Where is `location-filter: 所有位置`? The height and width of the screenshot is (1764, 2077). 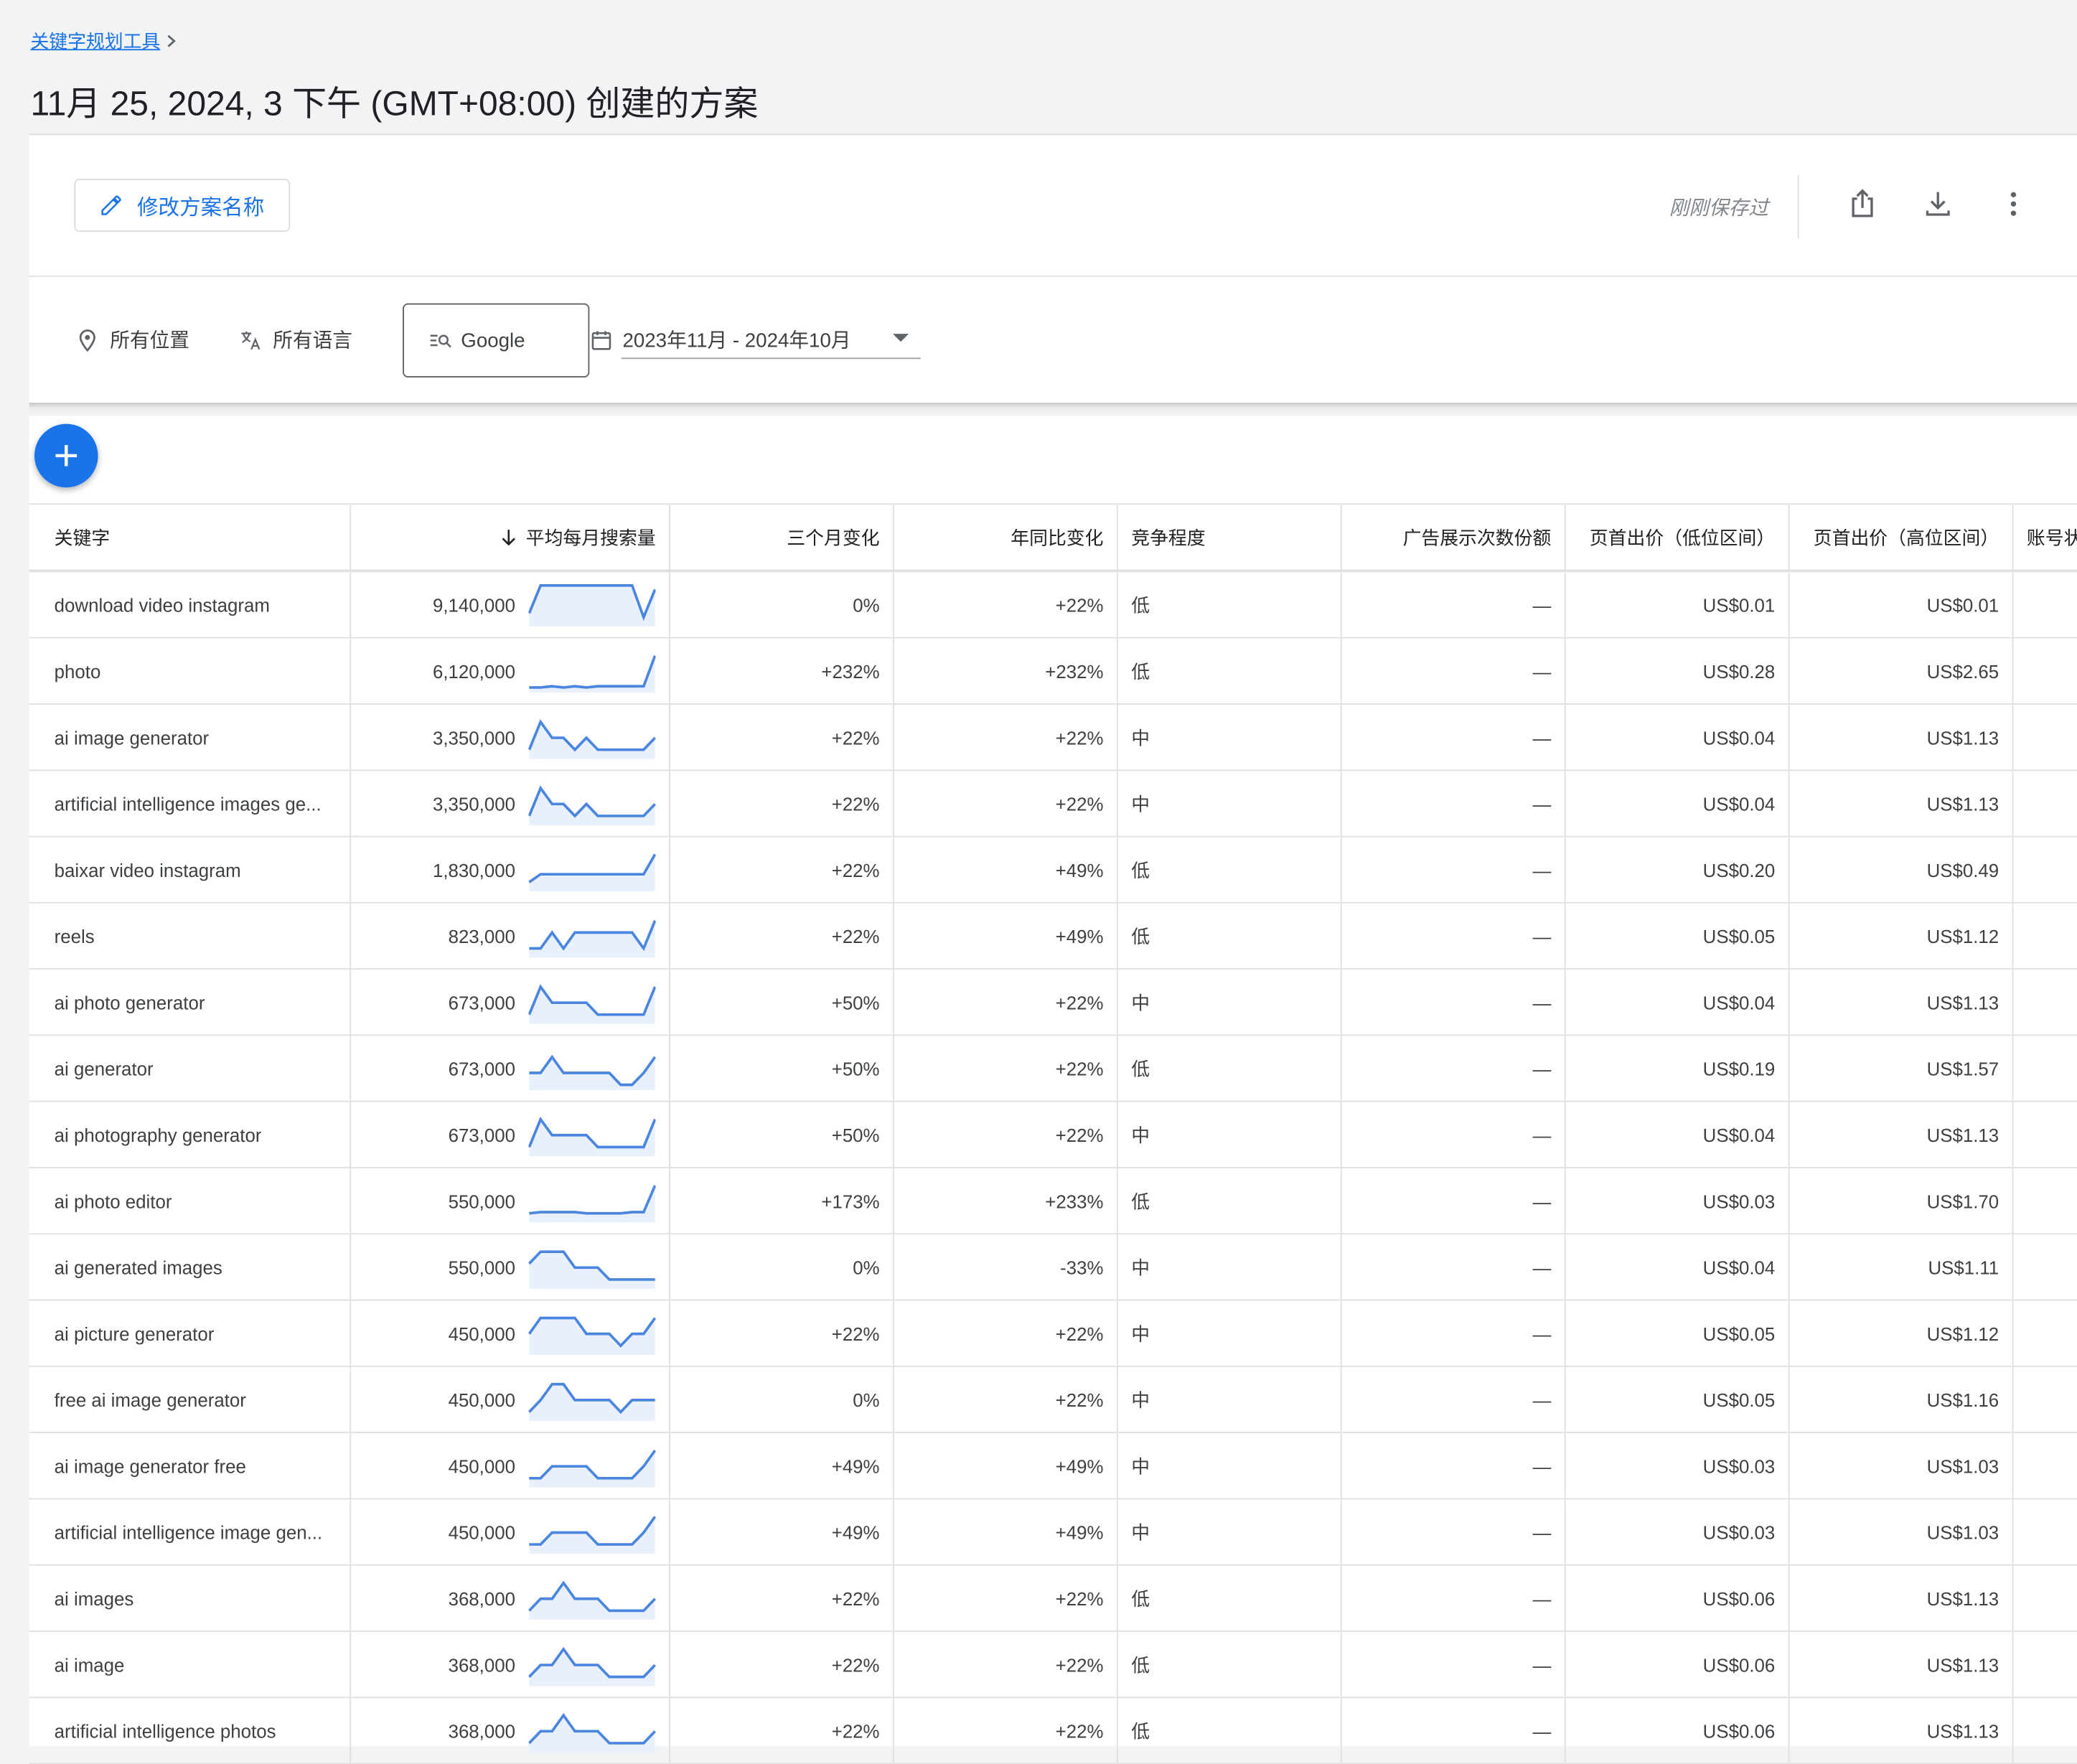
location-filter: 所有位置 is located at coordinates (132, 340).